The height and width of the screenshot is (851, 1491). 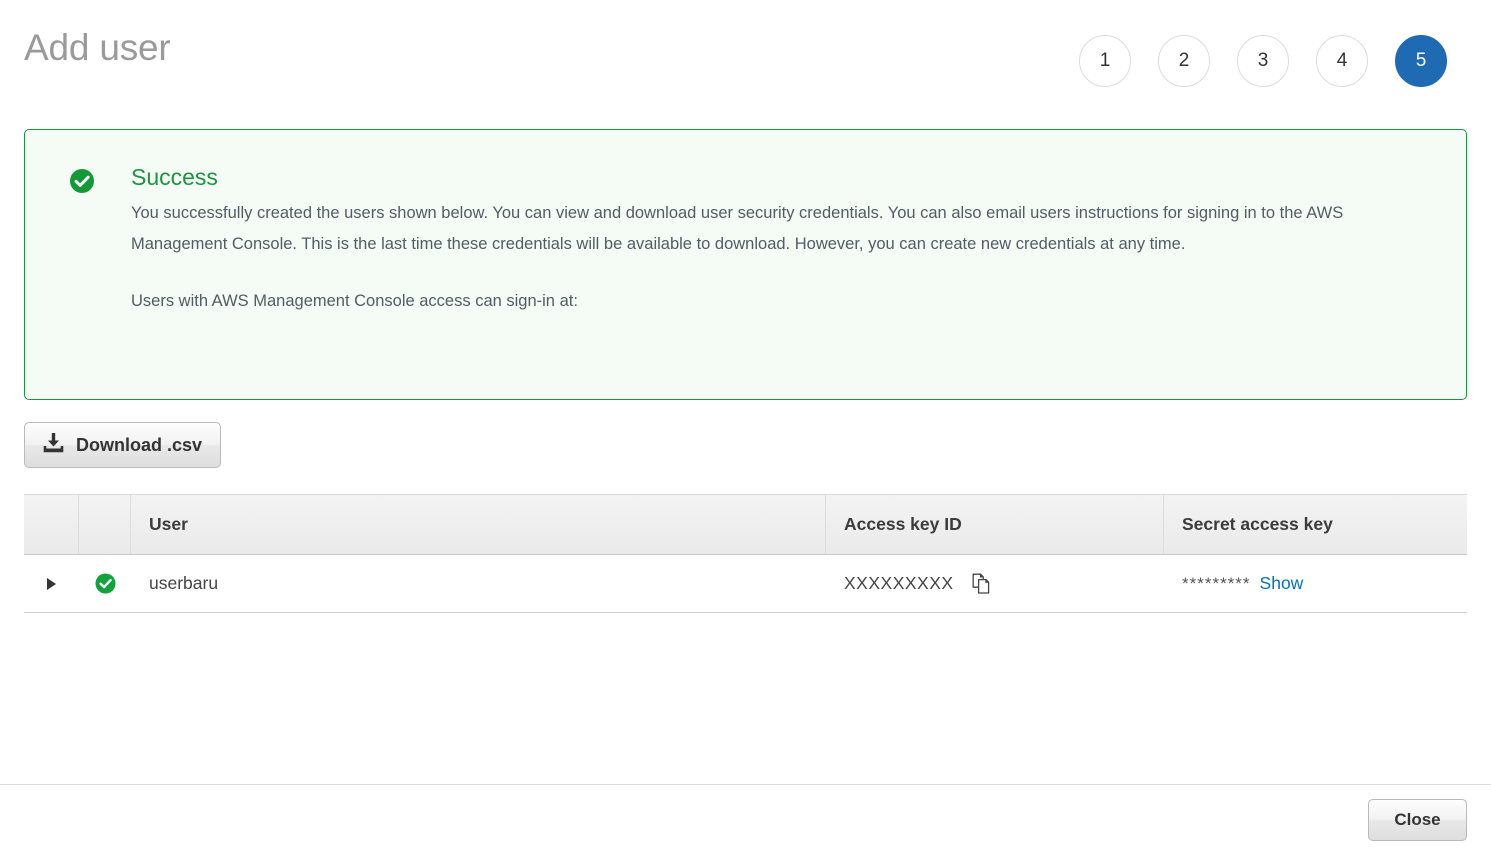 What do you see at coordinates (1315, 583) in the screenshot?
I see `cell-secret-access-key: ********* Show` at bounding box center [1315, 583].